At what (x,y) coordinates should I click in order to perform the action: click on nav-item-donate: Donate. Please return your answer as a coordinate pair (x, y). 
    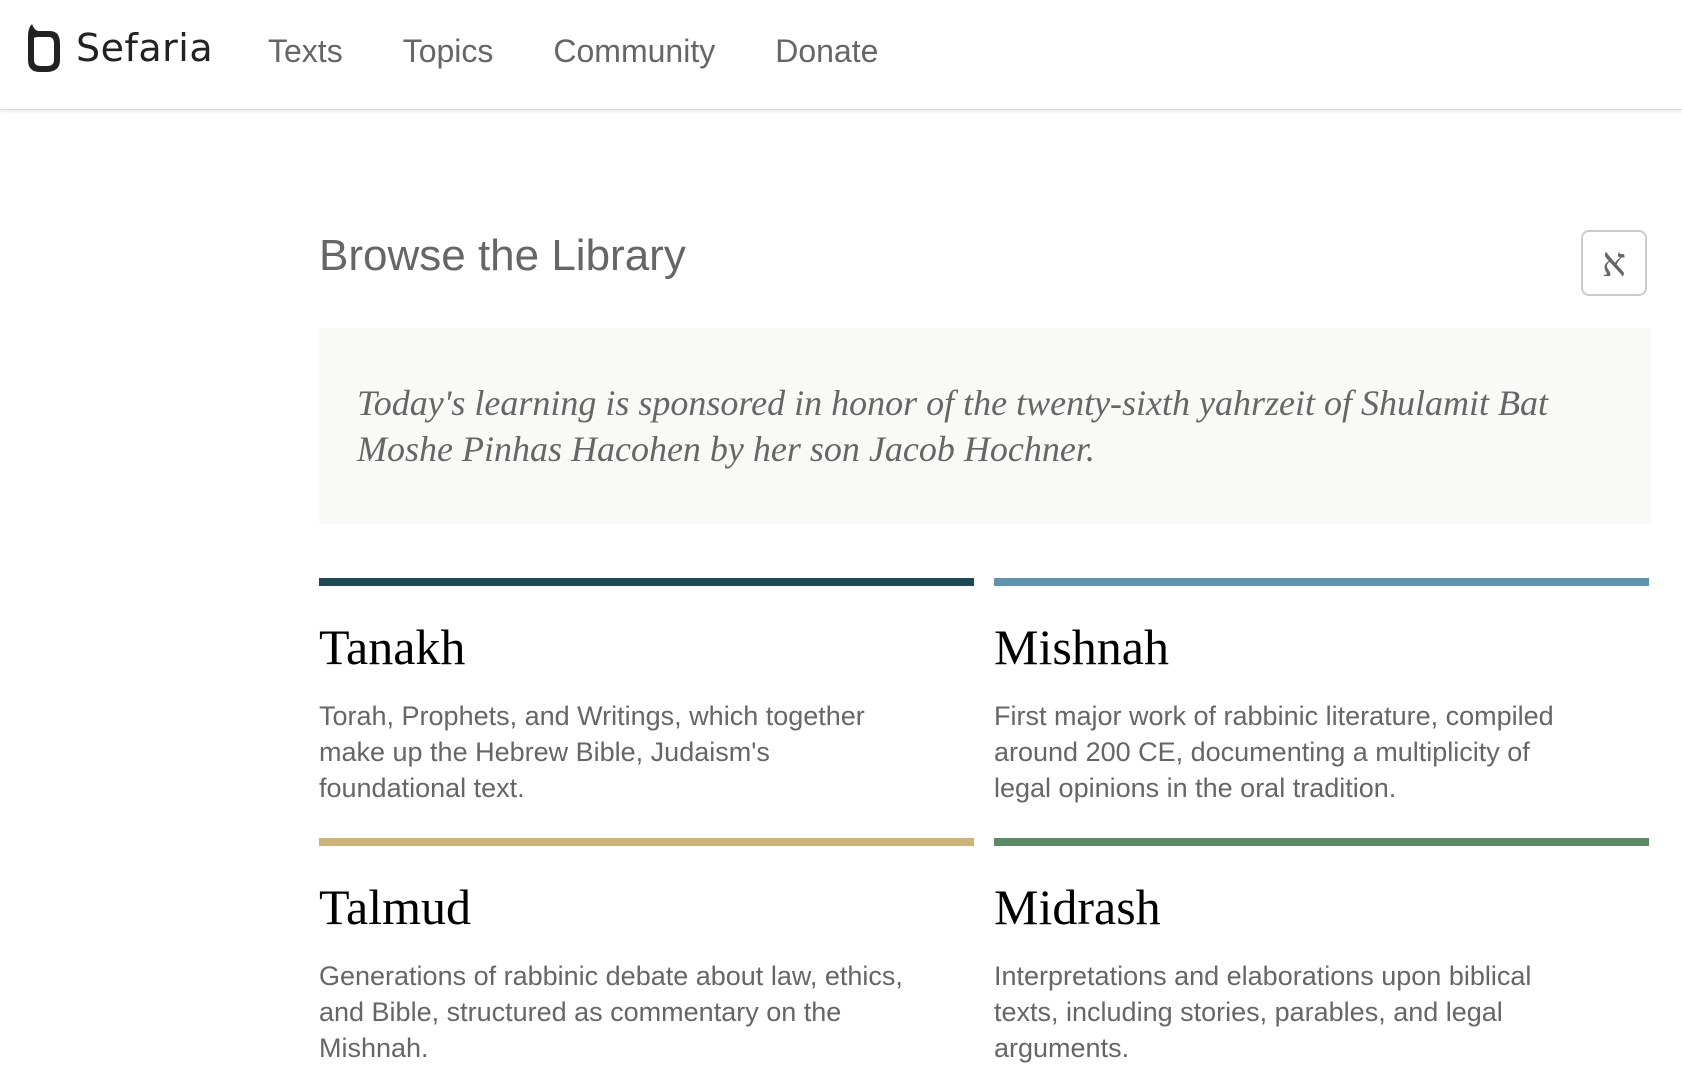
    Looking at the image, I should click on (826, 51).